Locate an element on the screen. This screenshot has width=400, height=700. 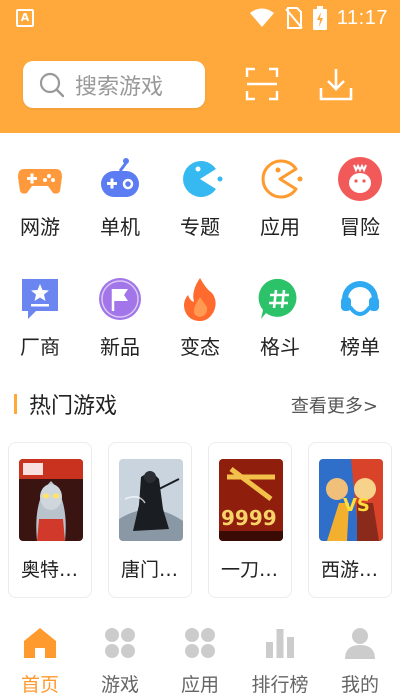
category-biantai: 变态 is located at coordinates (200, 320).